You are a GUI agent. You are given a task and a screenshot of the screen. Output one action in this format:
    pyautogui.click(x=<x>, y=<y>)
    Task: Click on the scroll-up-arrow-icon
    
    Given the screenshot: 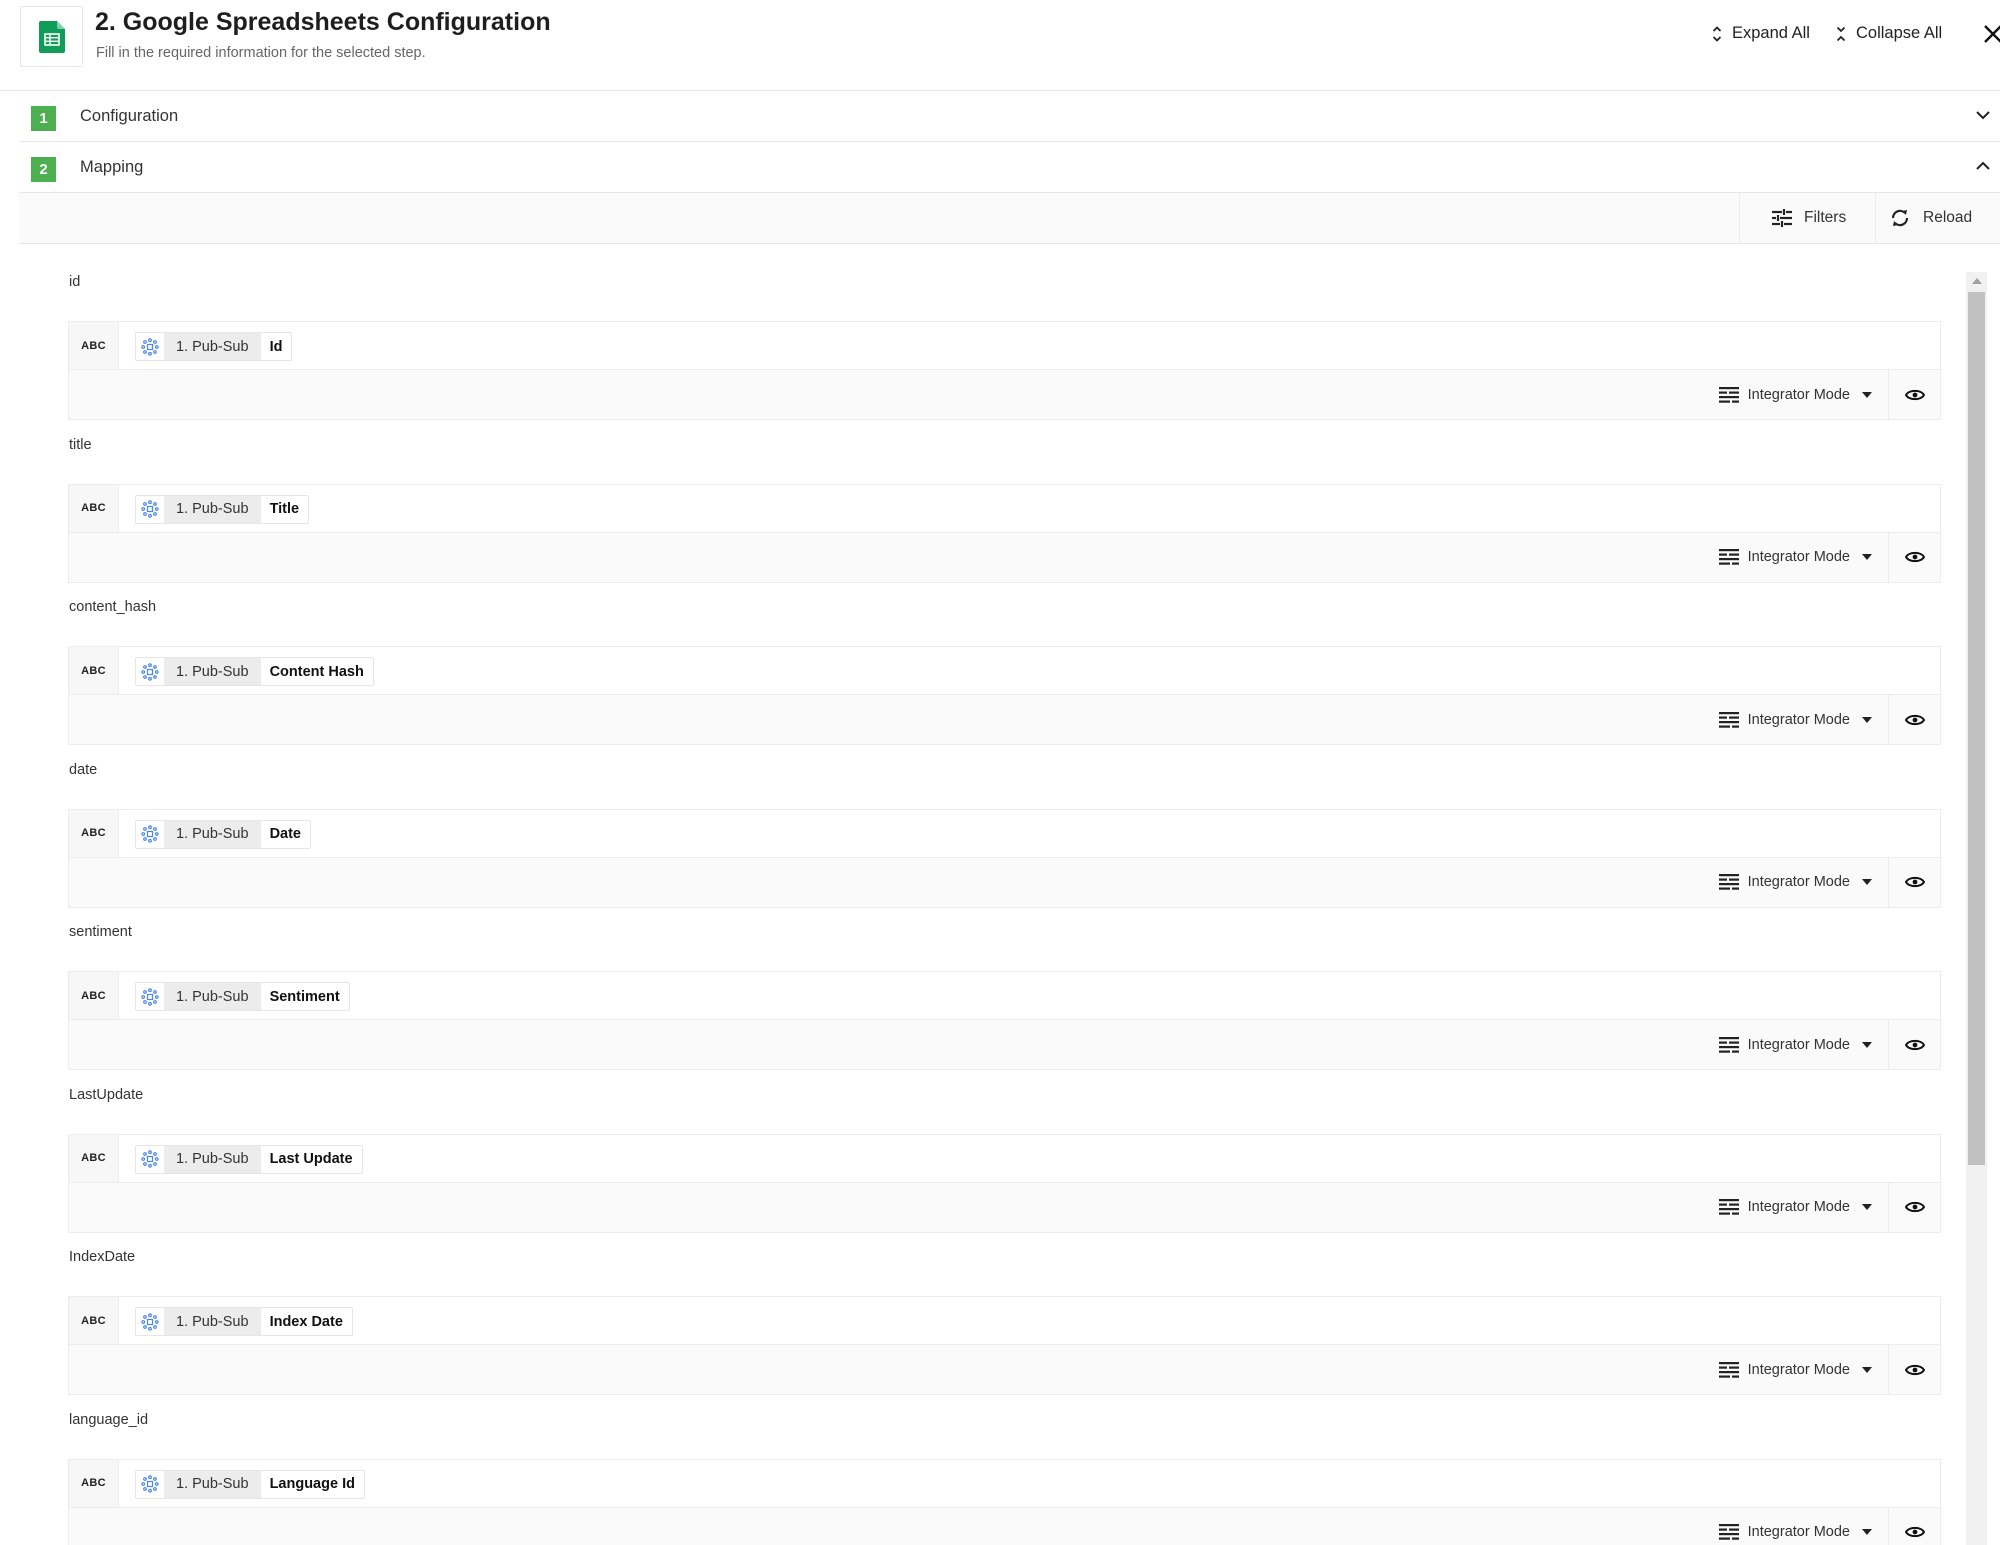 What is the action you would take?
    pyautogui.click(x=1976, y=281)
    